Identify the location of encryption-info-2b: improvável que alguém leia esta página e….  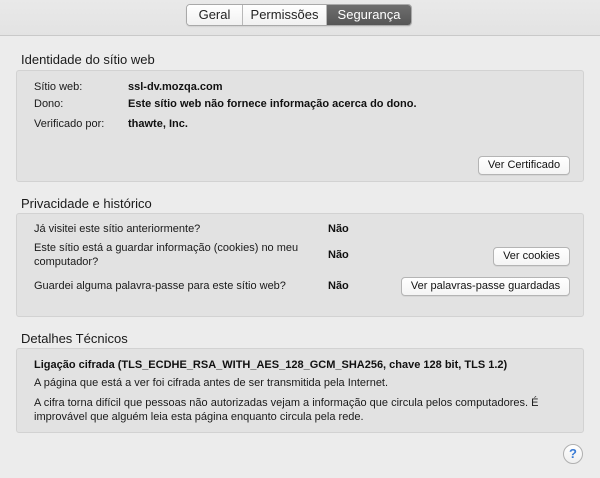
(199, 417).